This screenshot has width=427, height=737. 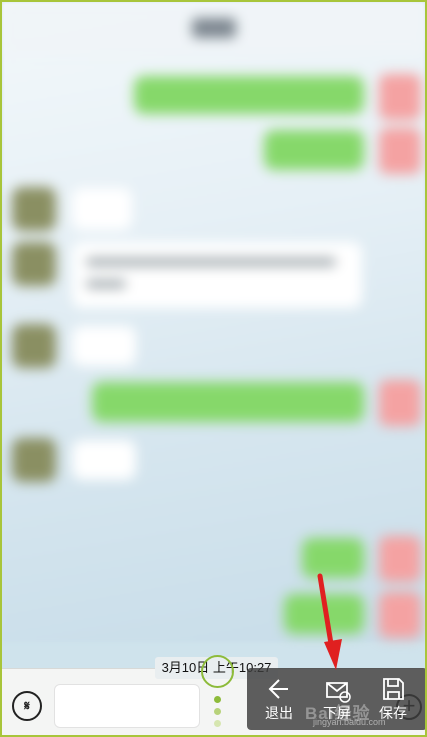 What do you see at coordinates (279, 713) in the screenshot?
I see `exit-label: 退出` at bounding box center [279, 713].